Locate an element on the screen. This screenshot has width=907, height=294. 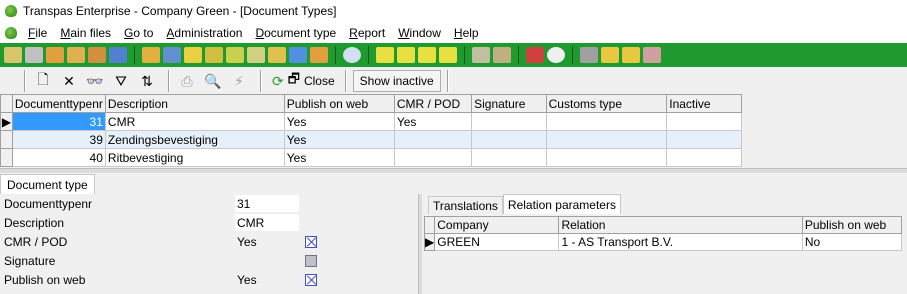
planning-icon is located at coordinates (193, 55).